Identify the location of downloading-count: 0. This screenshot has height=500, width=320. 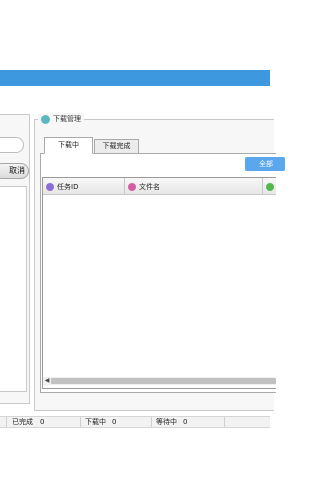
(114, 422).